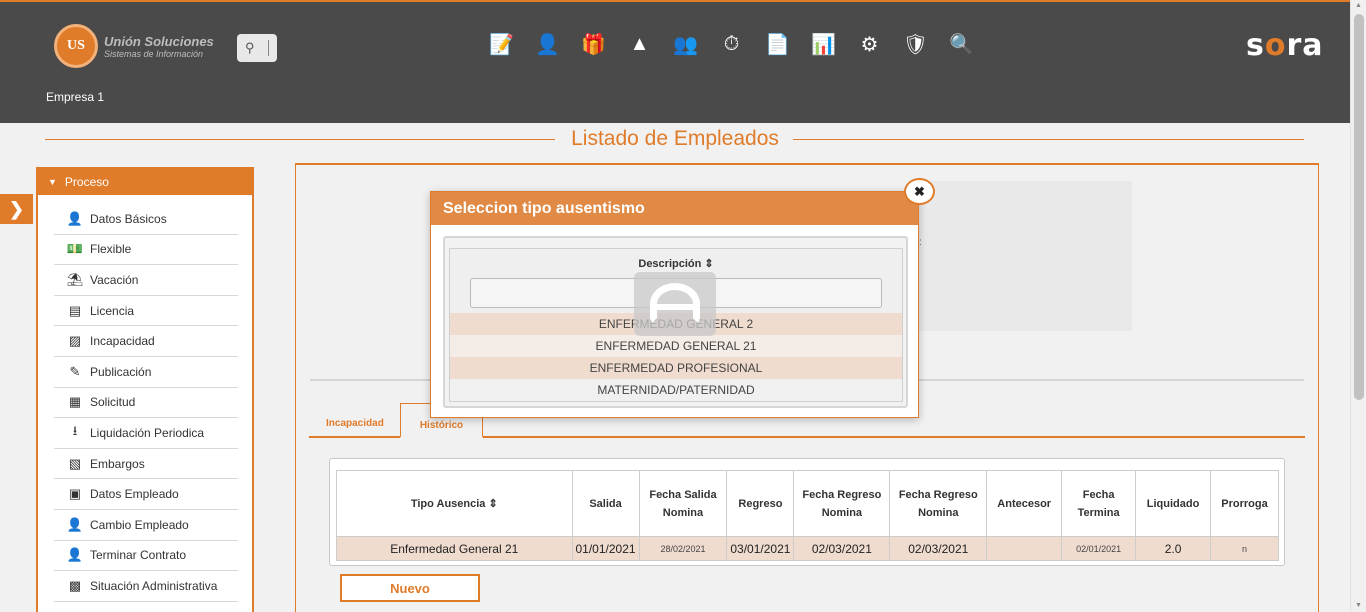 The width and height of the screenshot is (1366, 612). Describe the element at coordinates (75, 249) in the screenshot. I see `money-icon: 💵` at that location.